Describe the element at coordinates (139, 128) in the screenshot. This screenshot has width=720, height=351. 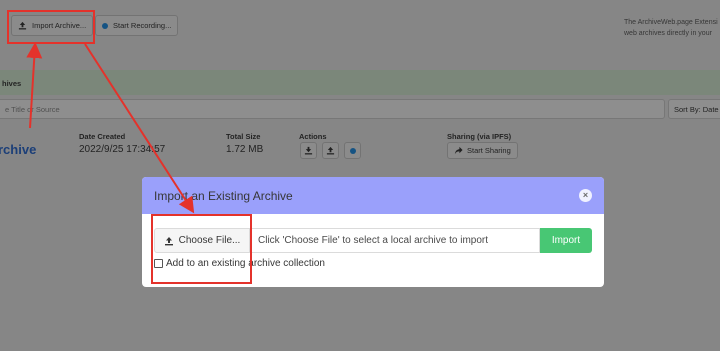
I see `annotation-arrow-down` at that location.